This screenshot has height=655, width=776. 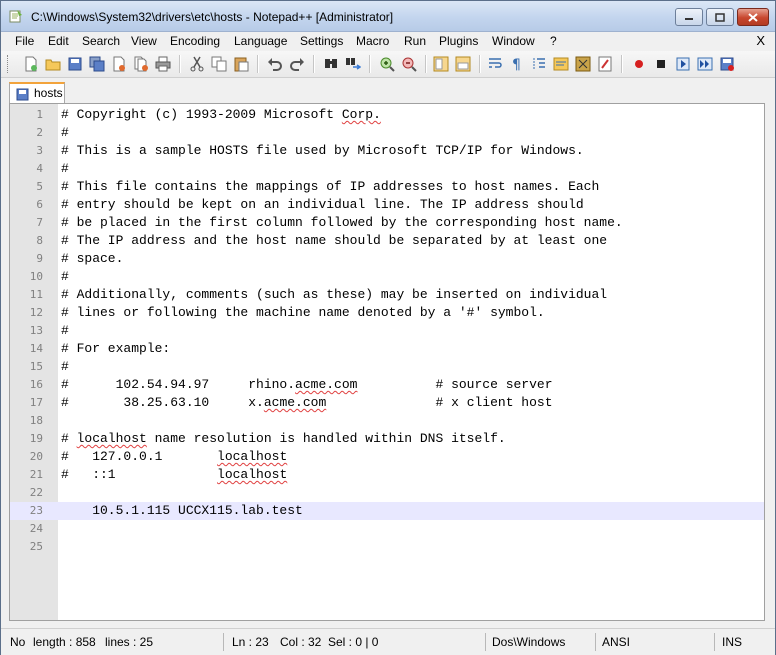 What do you see at coordinates (387, 169) in the screenshot?
I see `editor-line: 4 #` at bounding box center [387, 169].